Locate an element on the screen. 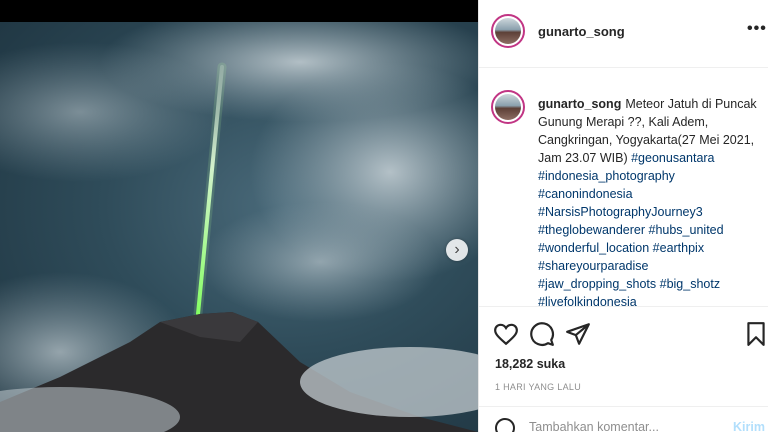  hashtag: #livefolkindonesia is located at coordinates (649, 299).